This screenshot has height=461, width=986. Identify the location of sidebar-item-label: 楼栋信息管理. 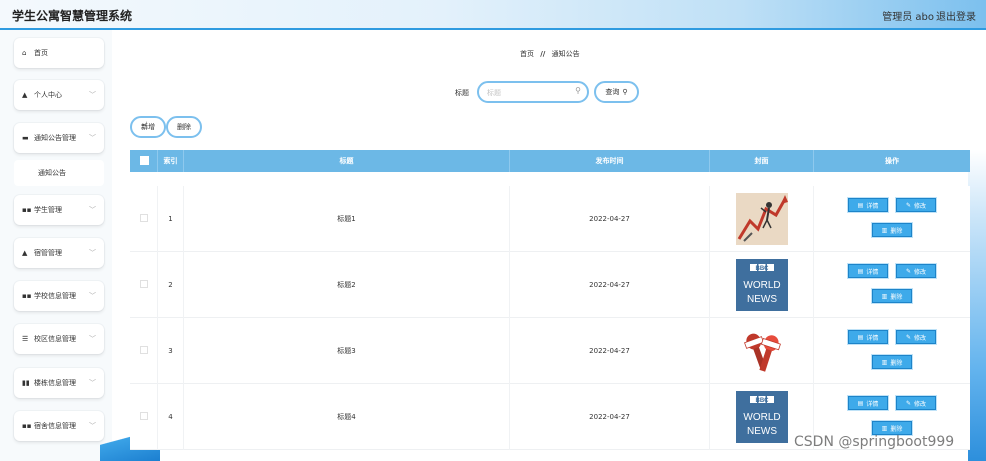
(55, 383).